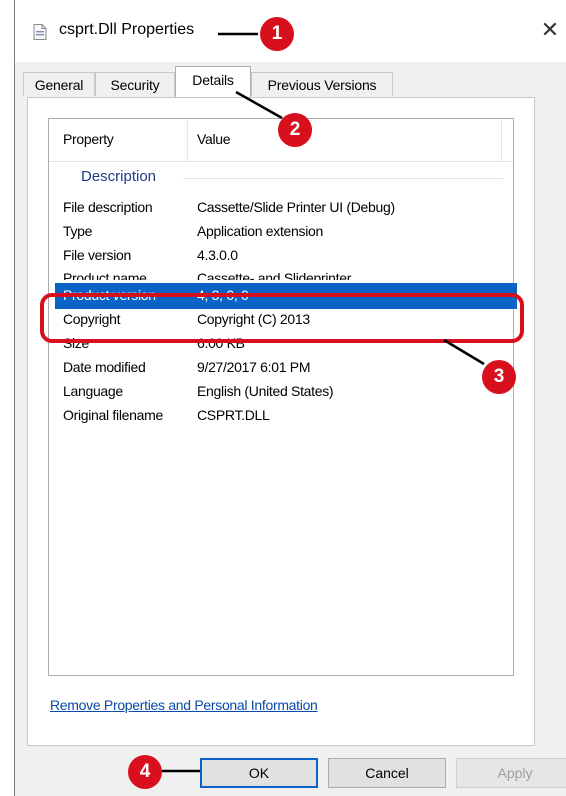  I want to click on callout-marker-1: 1, so click(277, 34).